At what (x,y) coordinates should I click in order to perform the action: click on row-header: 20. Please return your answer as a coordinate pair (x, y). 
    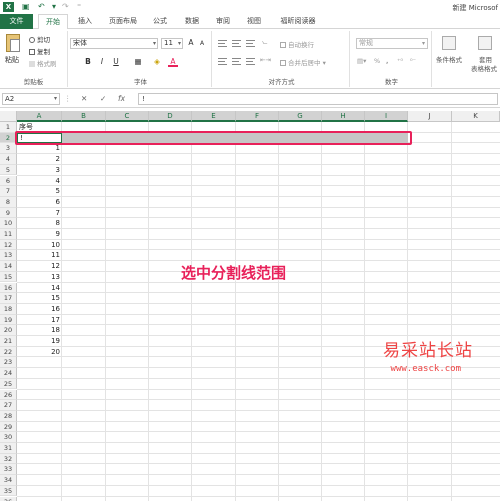
    Looking at the image, I should click on (8, 330).